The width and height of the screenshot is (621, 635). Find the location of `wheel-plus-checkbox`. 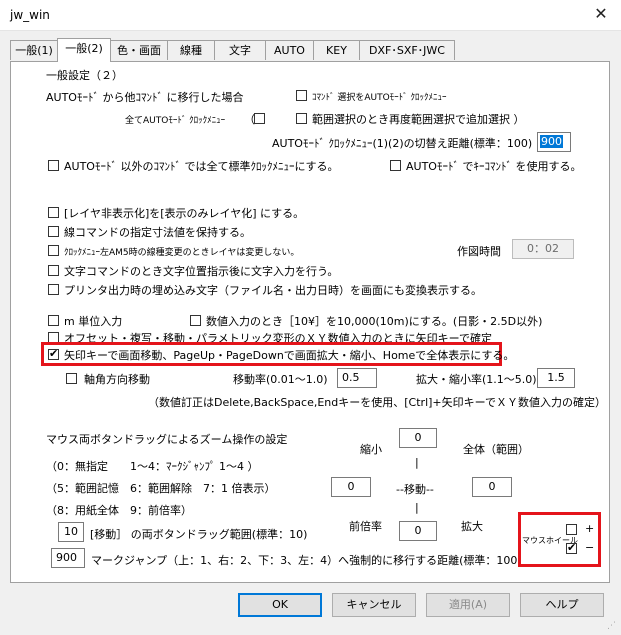

wheel-plus-checkbox is located at coordinates (571, 529).